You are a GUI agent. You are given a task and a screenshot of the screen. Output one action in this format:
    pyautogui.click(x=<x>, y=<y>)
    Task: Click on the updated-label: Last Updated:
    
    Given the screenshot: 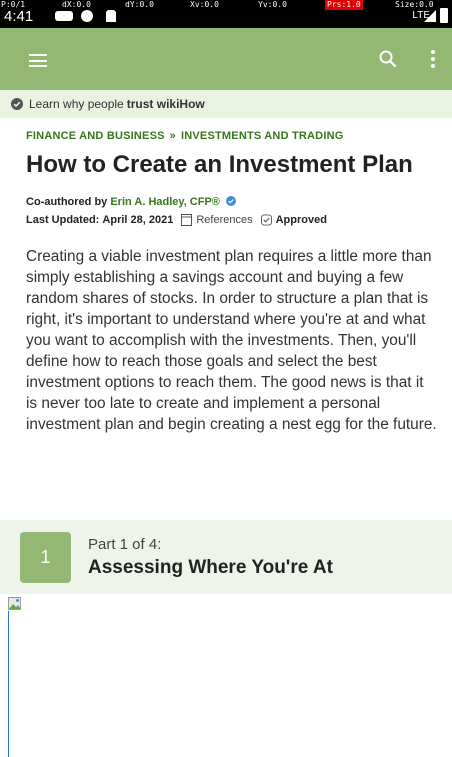 What is the action you would take?
    pyautogui.click(x=63, y=220)
    